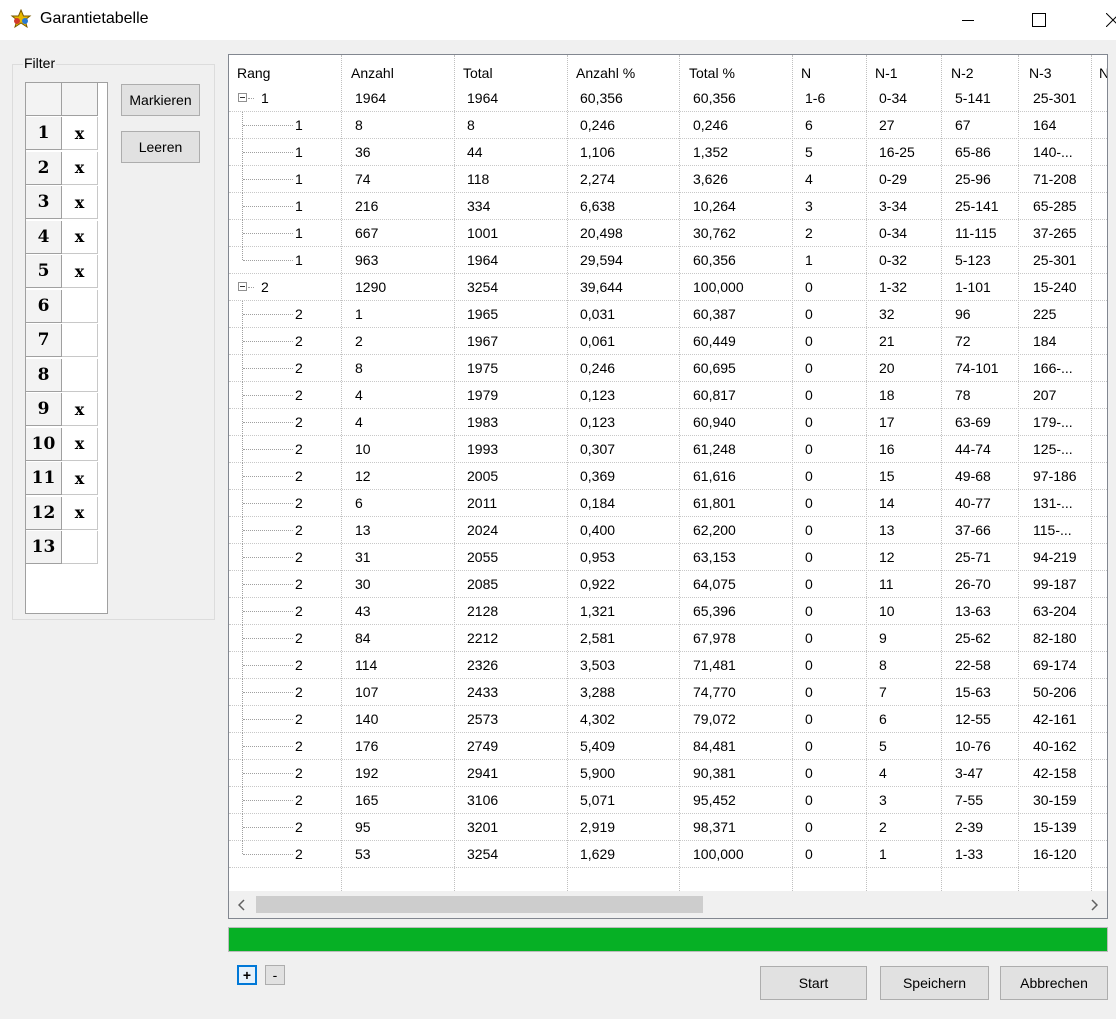 This screenshot has width=1116, height=1019. I want to click on filter-row: 3x, so click(66, 203).